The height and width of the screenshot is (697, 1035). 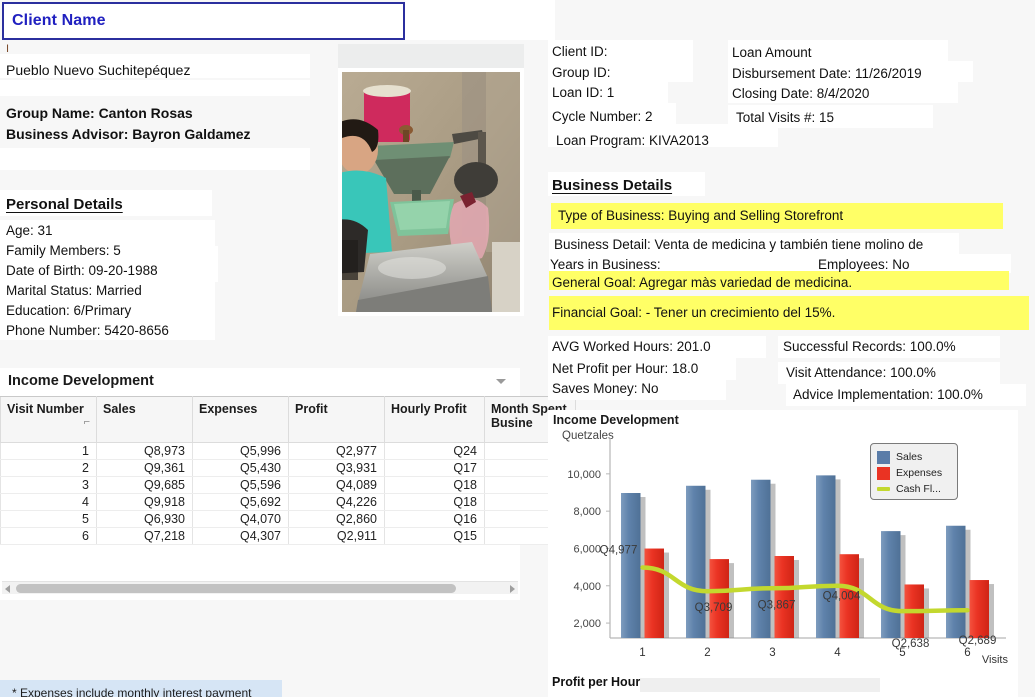 What do you see at coordinates (909, 457) in the screenshot?
I see `legend-label-sales: Sales` at bounding box center [909, 457].